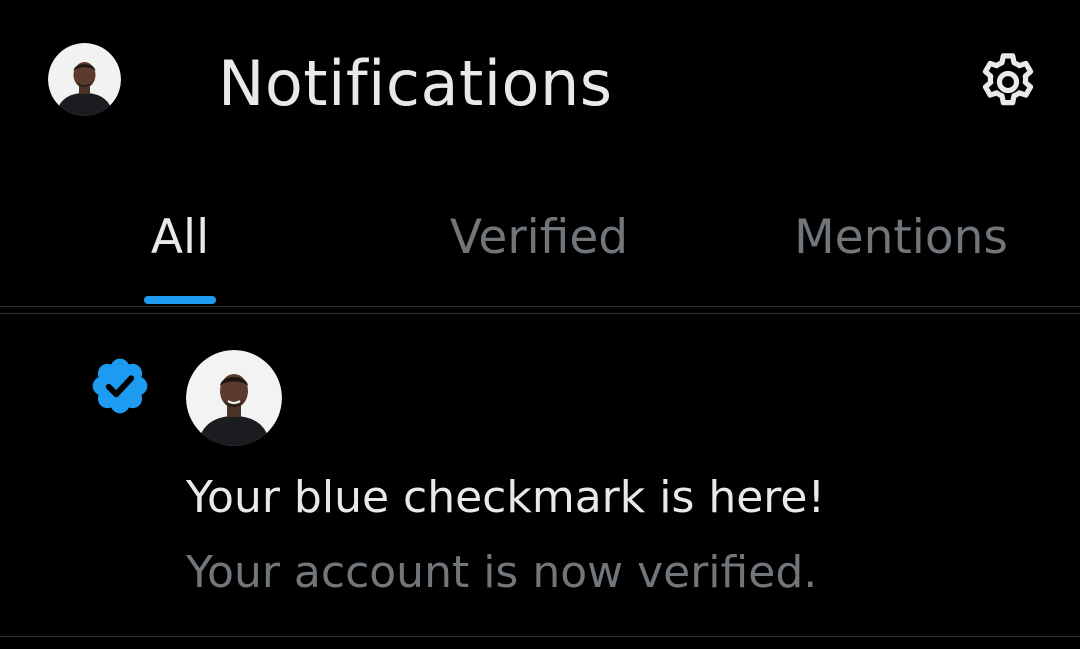  What do you see at coordinates (540, 306) in the screenshot?
I see `tabs-divider` at bounding box center [540, 306].